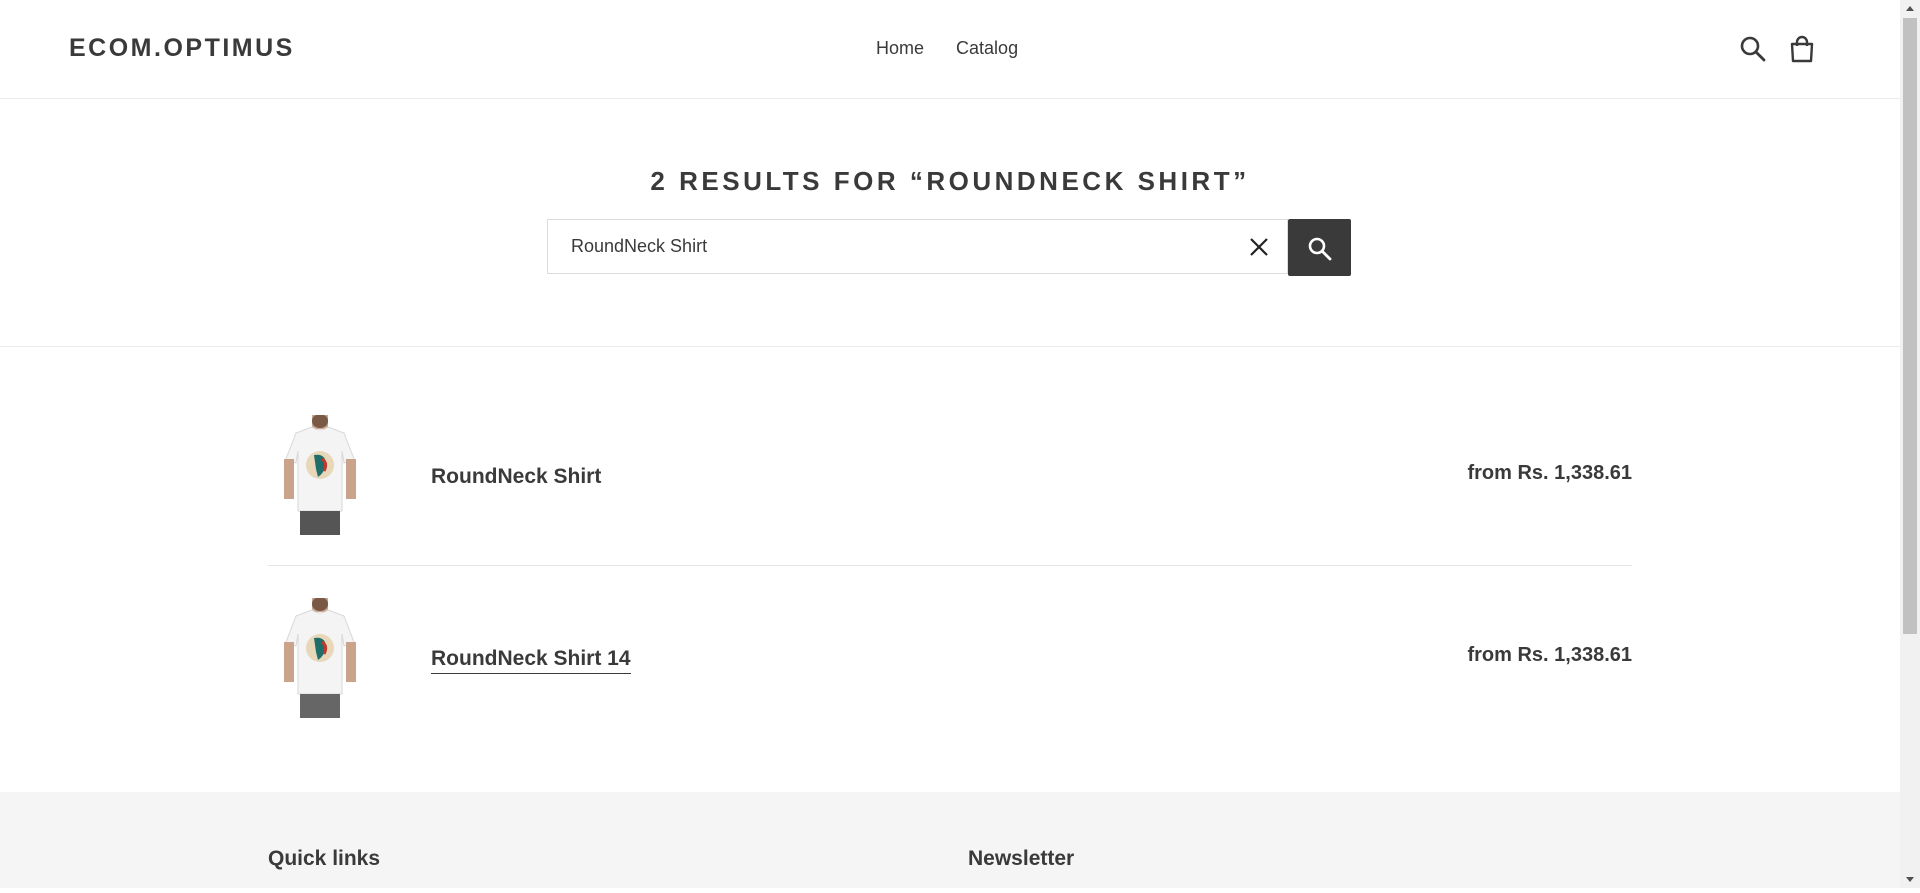 Image resolution: width=1920 pixels, height=893 pixels. I want to click on site-logo: ECOM.OPTIMUS, so click(182, 48).